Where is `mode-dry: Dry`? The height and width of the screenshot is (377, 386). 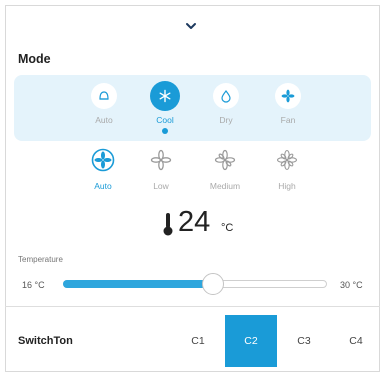
mode-dry: Dry is located at coordinates (226, 104).